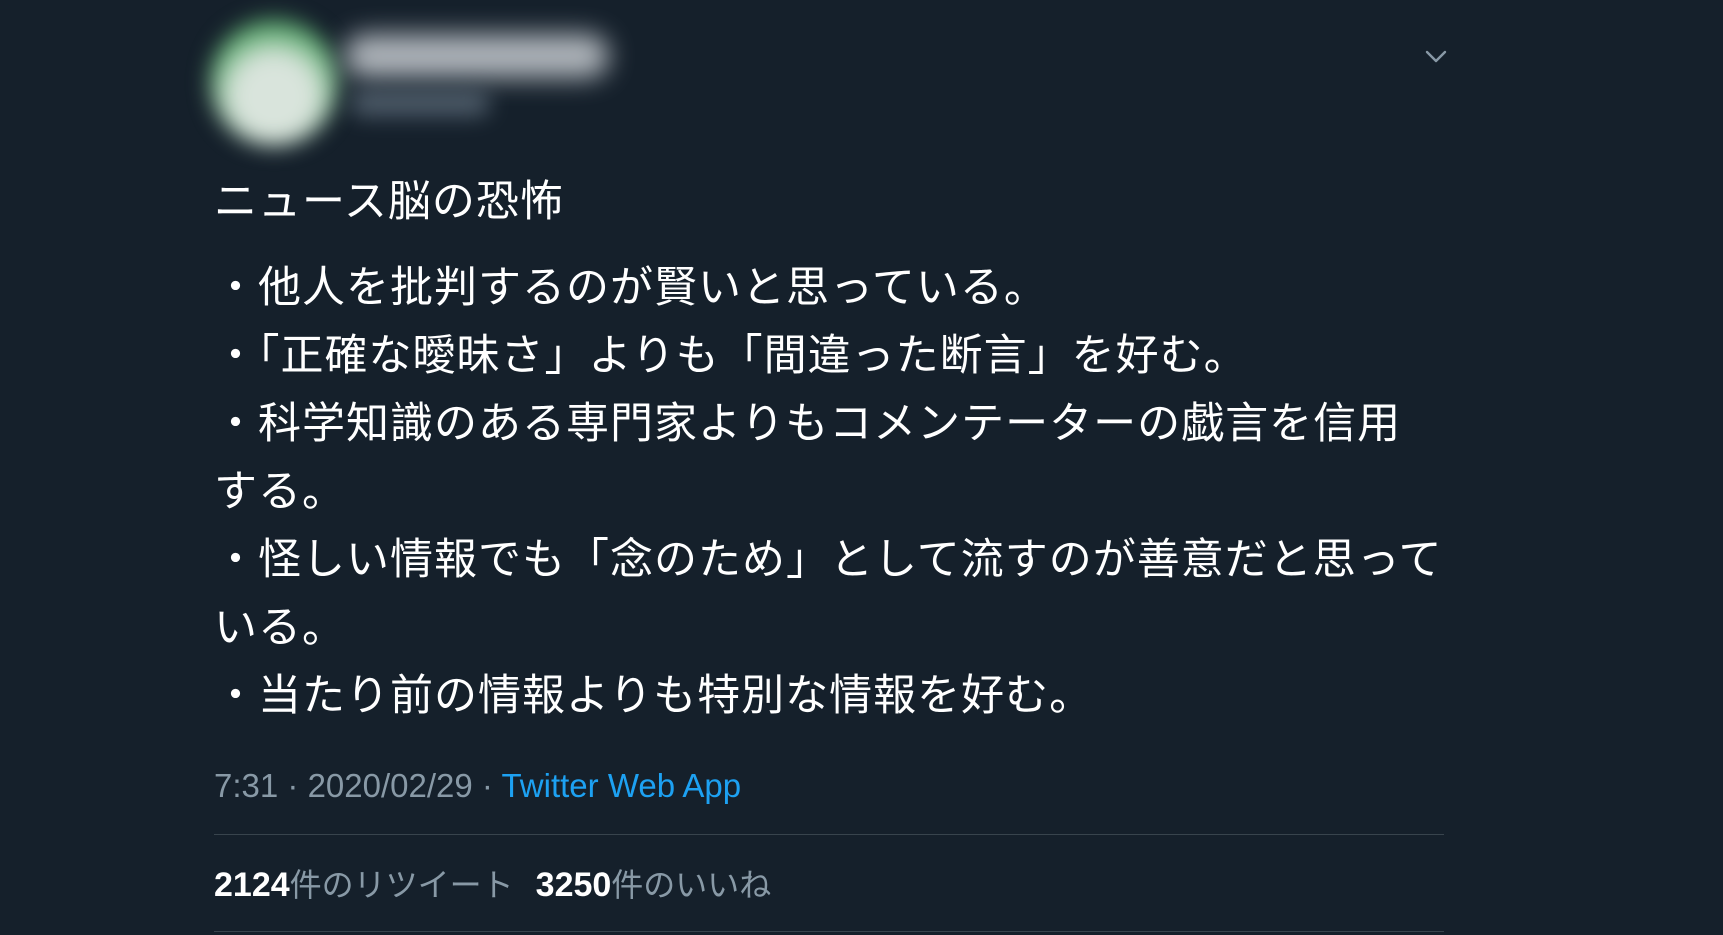 Image resolution: width=1723 pixels, height=935 pixels. Describe the element at coordinates (829, 883) in the screenshot. I see `tweet-stats: 2124 件のリツイート 3250 件のいいね` at that location.